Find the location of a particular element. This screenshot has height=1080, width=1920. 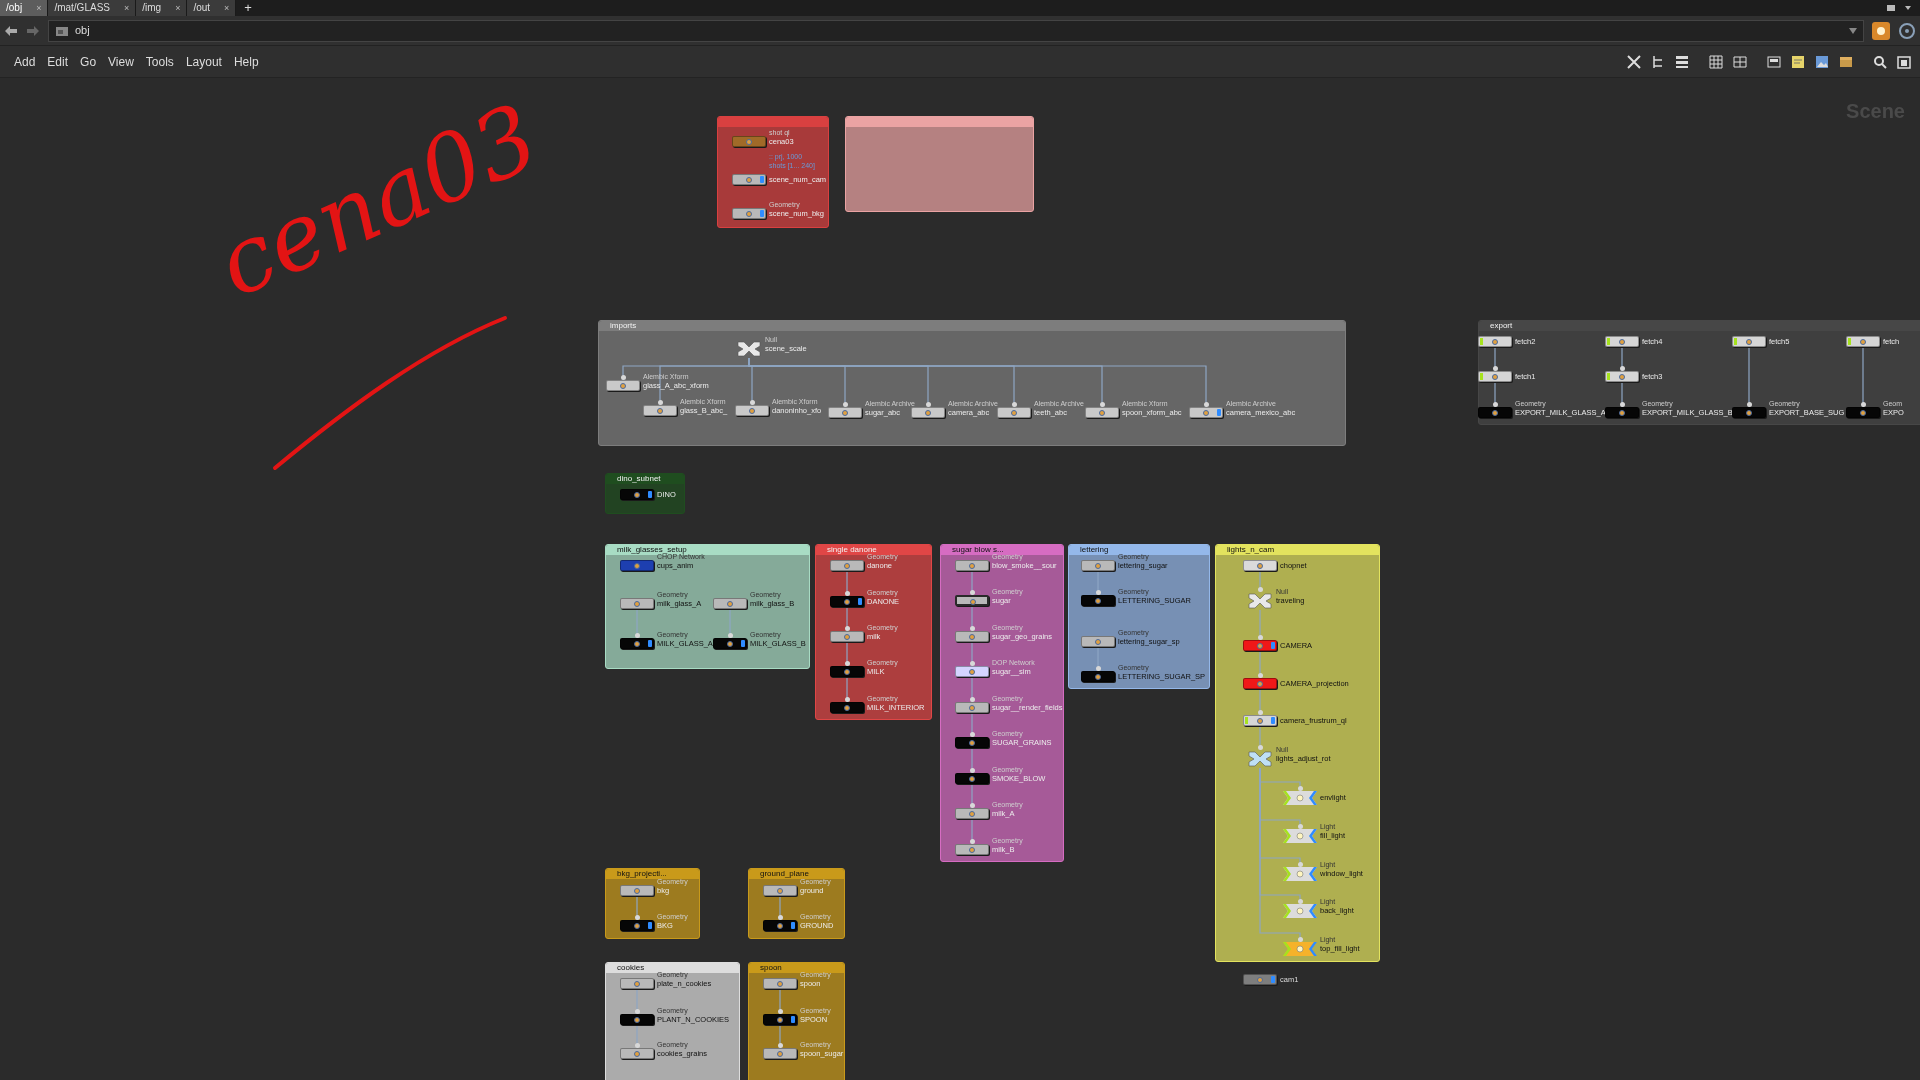

tab: /img × is located at coordinates (162, 8).